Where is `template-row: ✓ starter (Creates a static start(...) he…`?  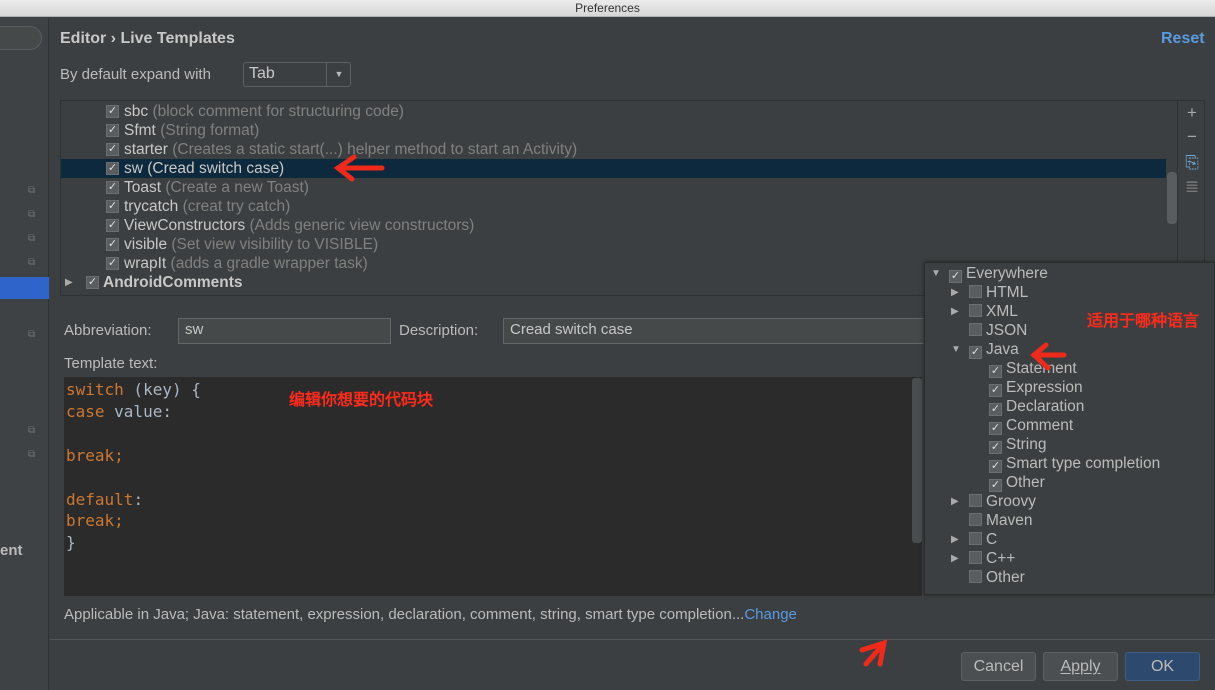
template-row: ✓ starter (Creates a static start(...) he… is located at coordinates (613, 149).